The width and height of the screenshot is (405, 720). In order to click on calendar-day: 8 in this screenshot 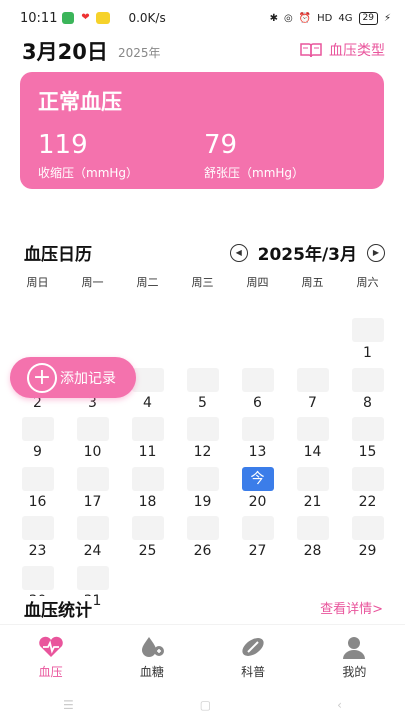, I will do `click(367, 392)`.